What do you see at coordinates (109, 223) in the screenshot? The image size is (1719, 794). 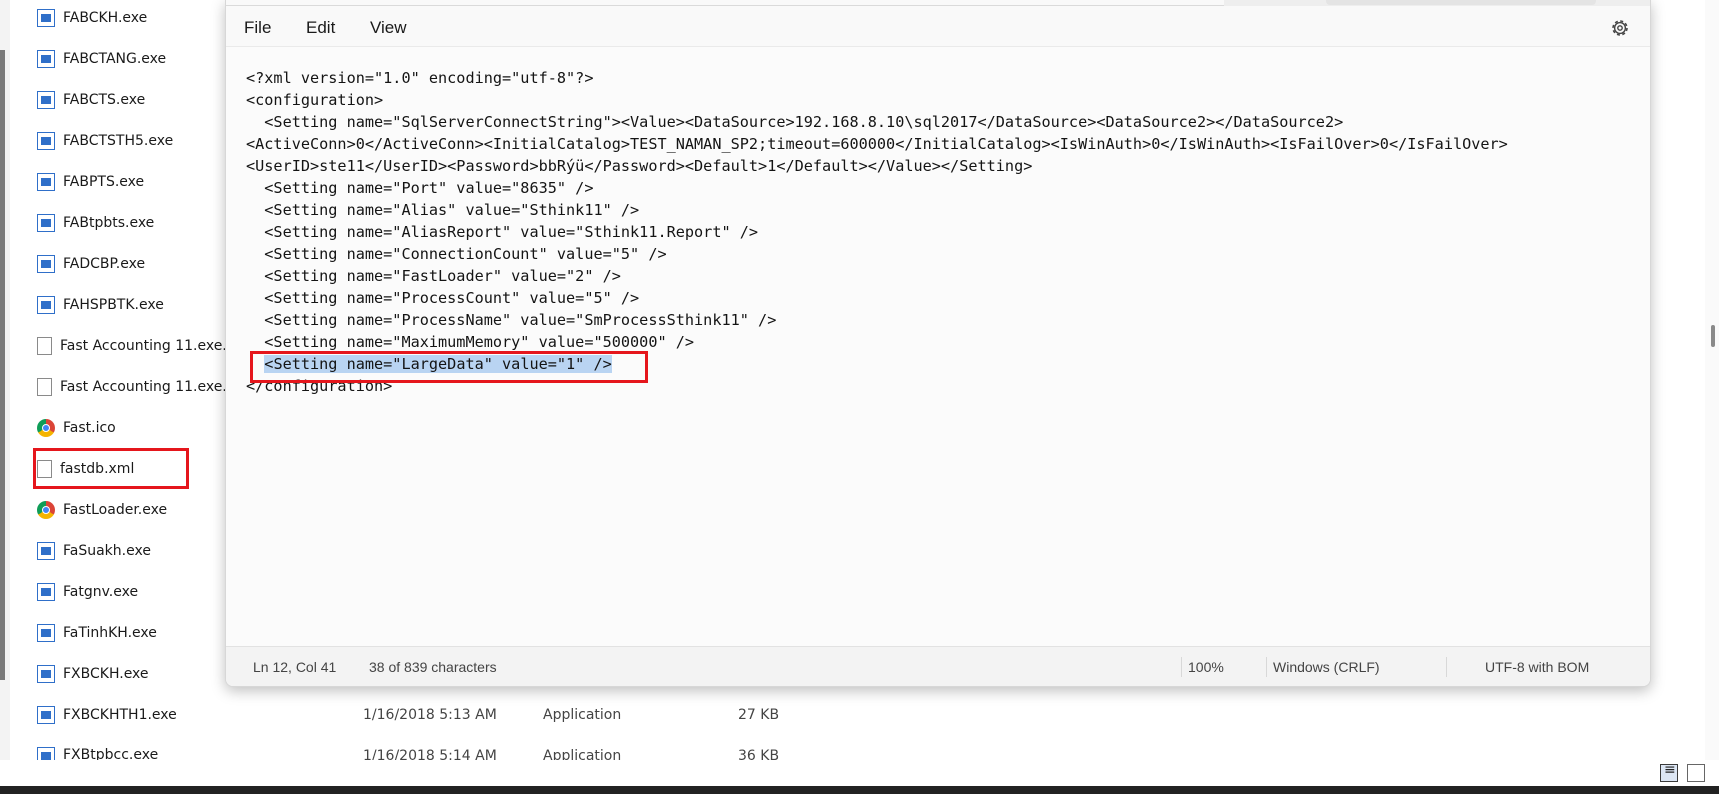 I see `file-name: FABtpbts.exe` at bounding box center [109, 223].